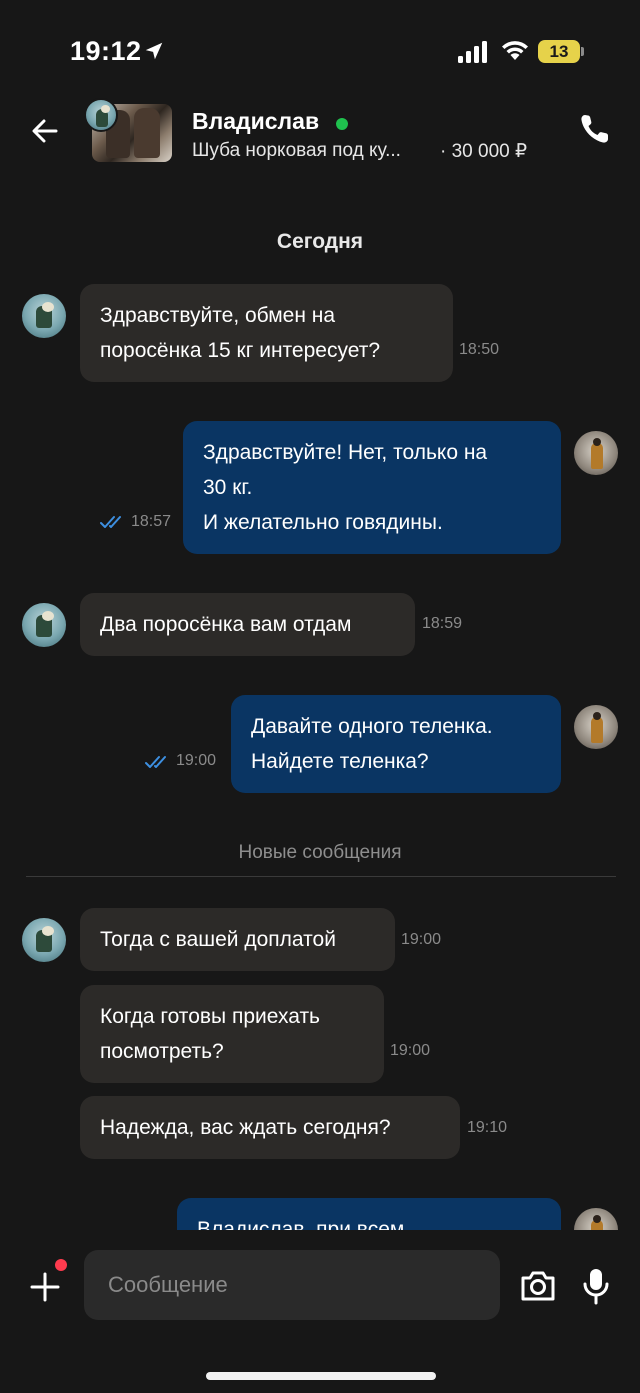  What do you see at coordinates (61, 1265) in the screenshot?
I see `notification-dot` at bounding box center [61, 1265].